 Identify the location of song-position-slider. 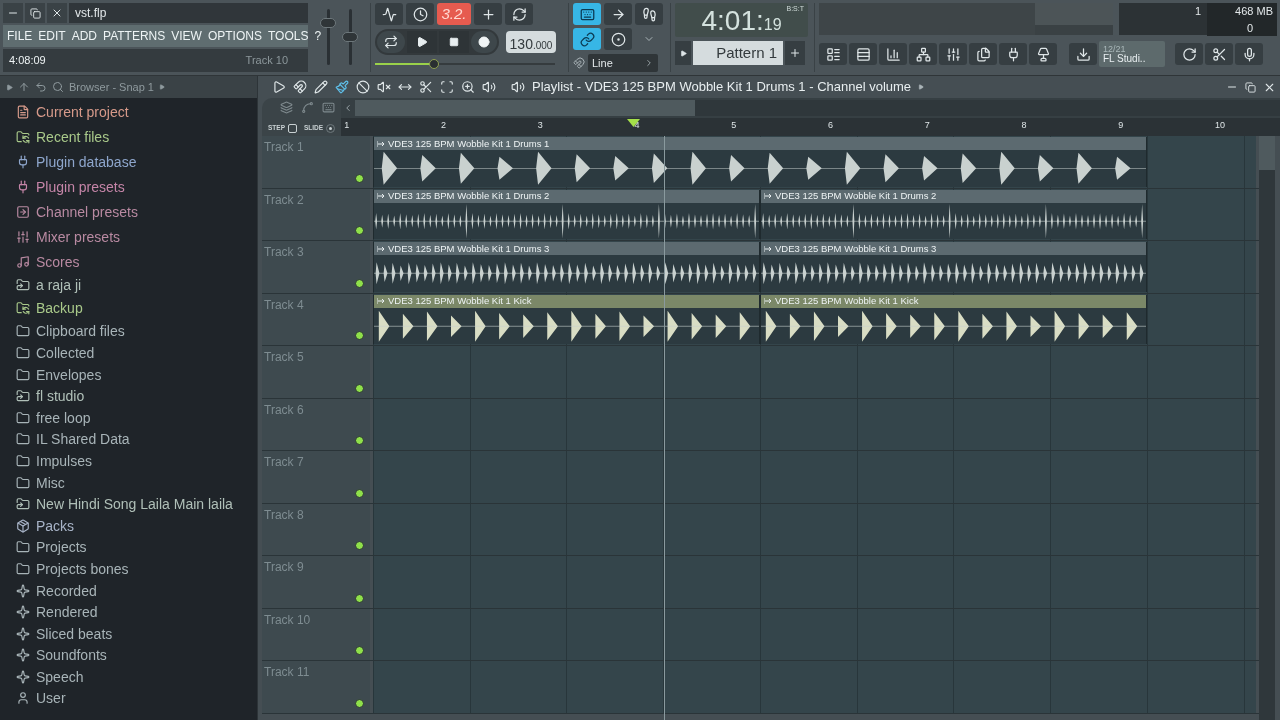
(465, 64).